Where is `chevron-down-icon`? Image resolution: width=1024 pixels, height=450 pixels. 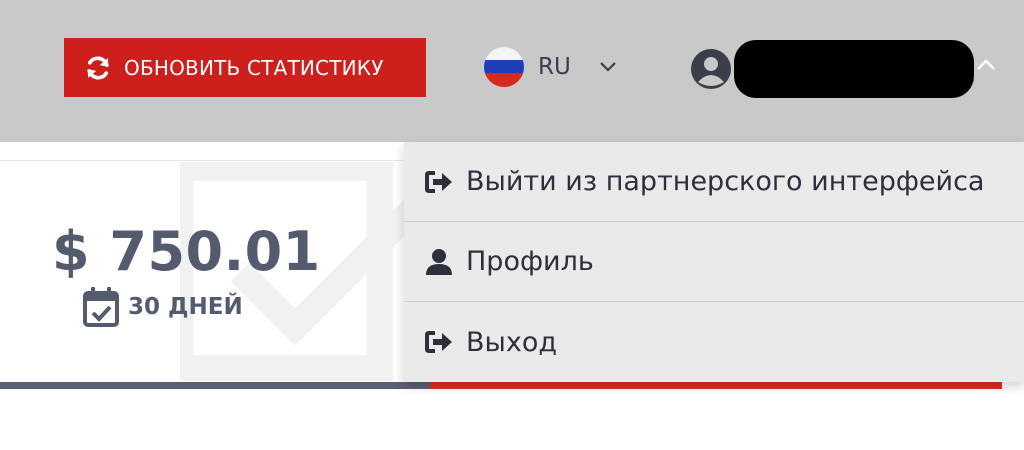
chevron-down-icon is located at coordinates (608, 67).